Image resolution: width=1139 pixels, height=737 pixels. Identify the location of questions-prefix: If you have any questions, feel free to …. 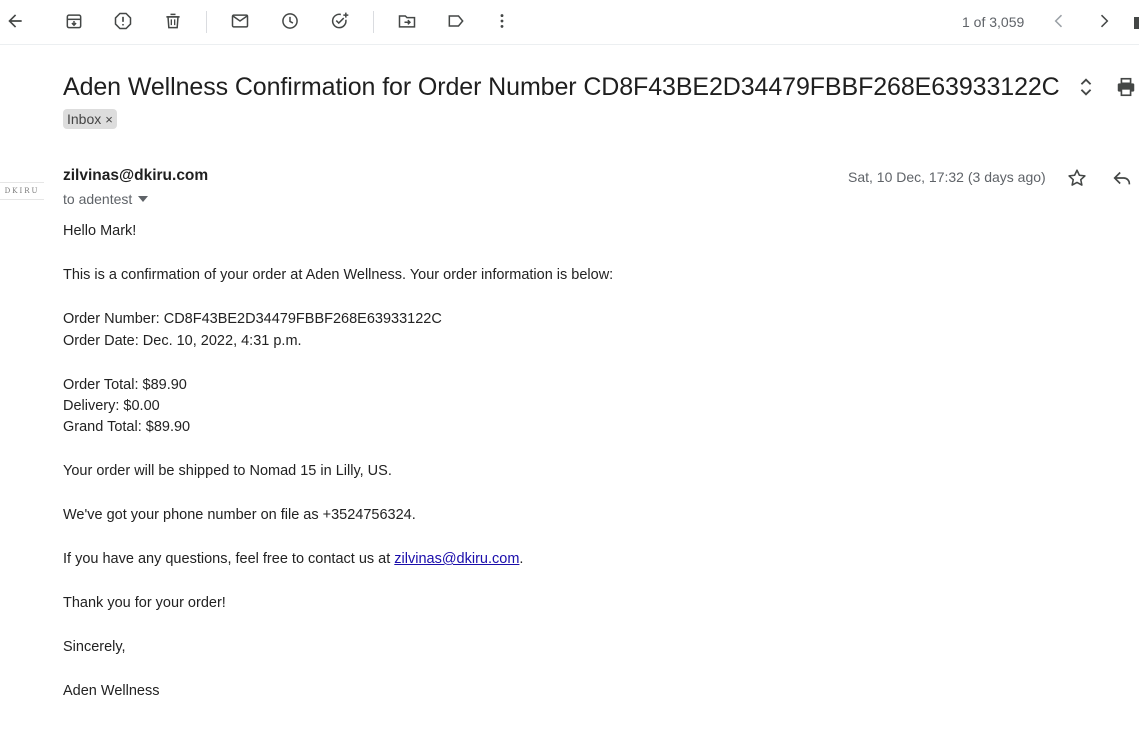
(229, 559).